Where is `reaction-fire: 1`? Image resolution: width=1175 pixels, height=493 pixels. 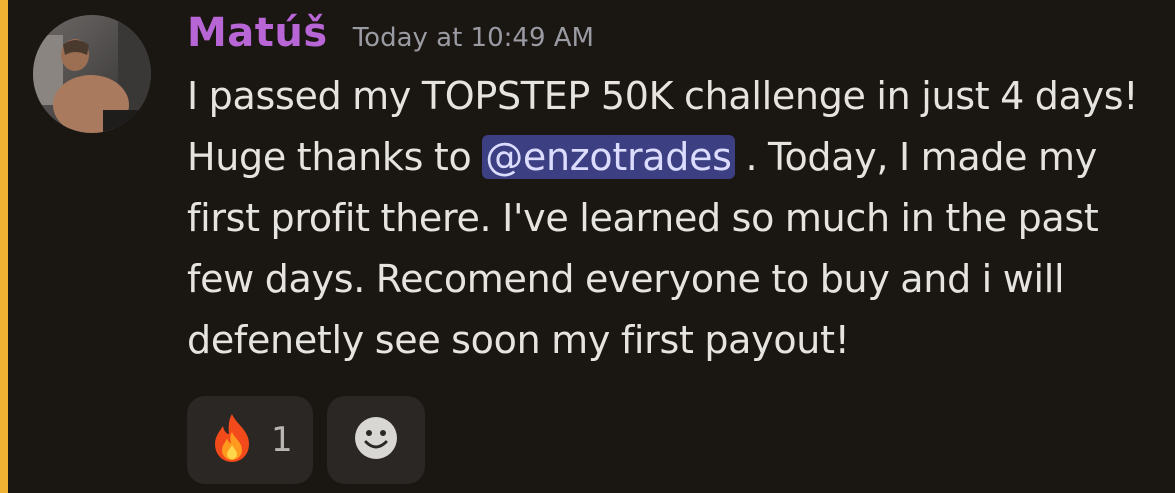 reaction-fire: 1 is located at coordinates (250, 440).